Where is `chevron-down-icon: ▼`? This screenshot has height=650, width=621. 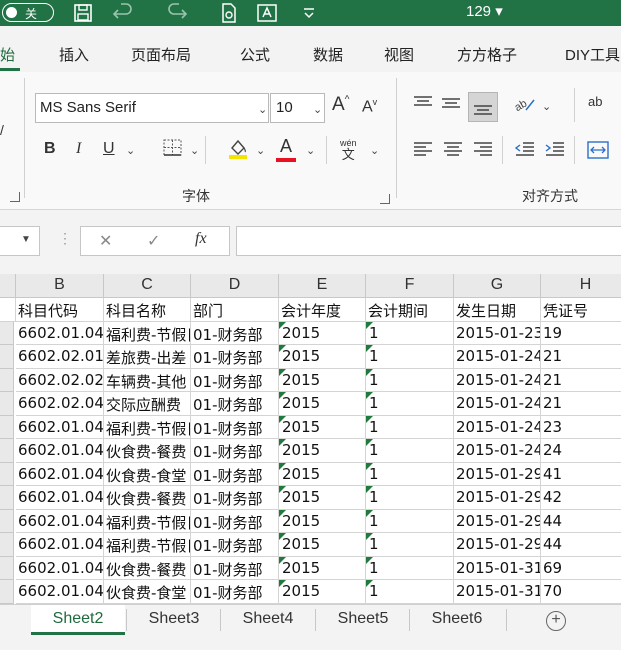 chevron-down-icon: ▼ is located at coordinates (26, 239).